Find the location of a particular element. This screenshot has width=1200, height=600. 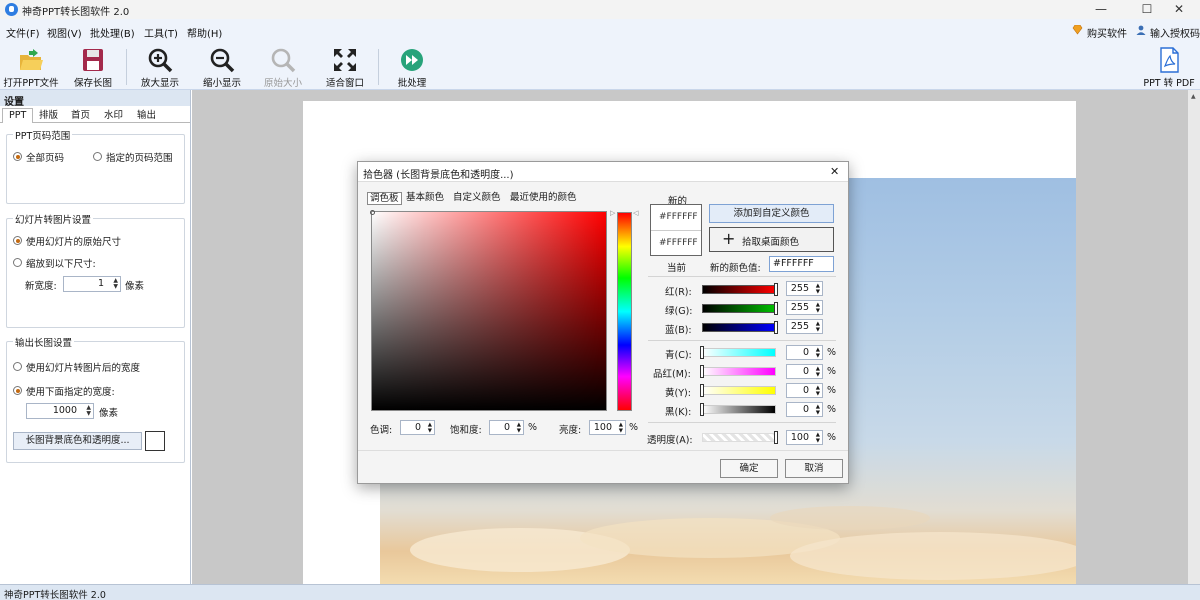

fit-window-button: 适合窗口 is located at coordinates (345, 67).